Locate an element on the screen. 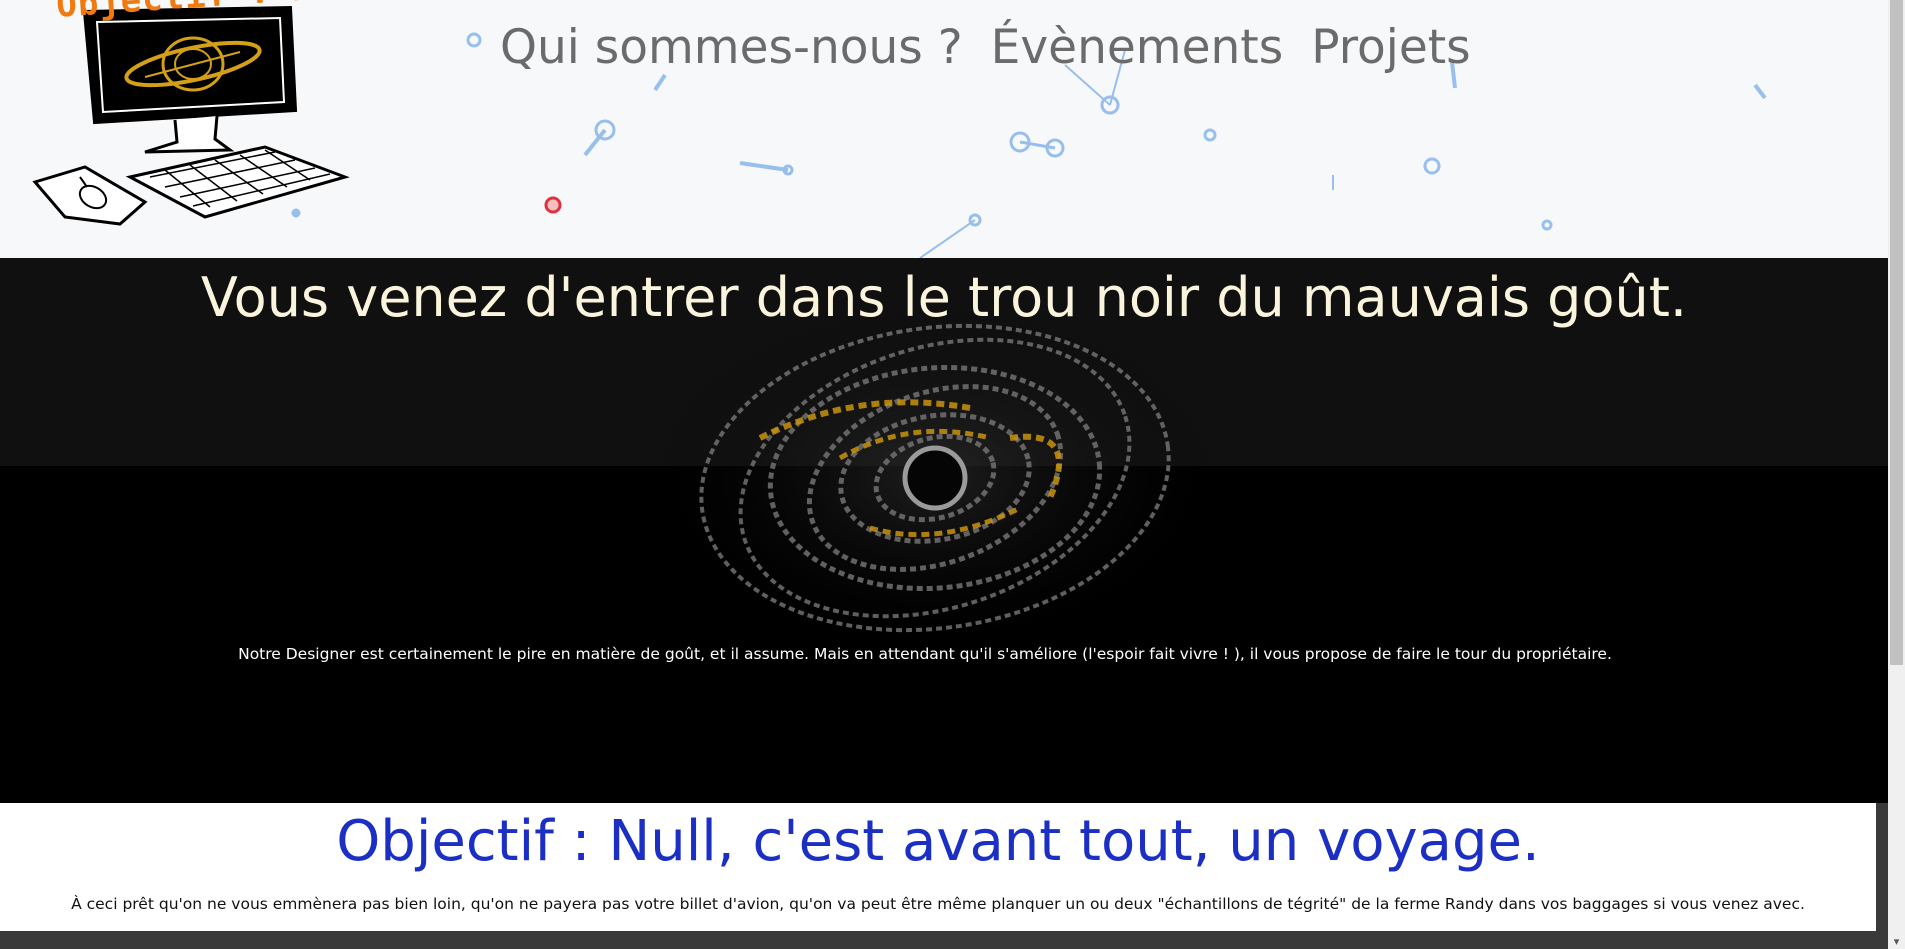 The height and width of the screenshot is (949, 1905). nav-link-evenements: Évènements is located at coordinates (1137, 47).